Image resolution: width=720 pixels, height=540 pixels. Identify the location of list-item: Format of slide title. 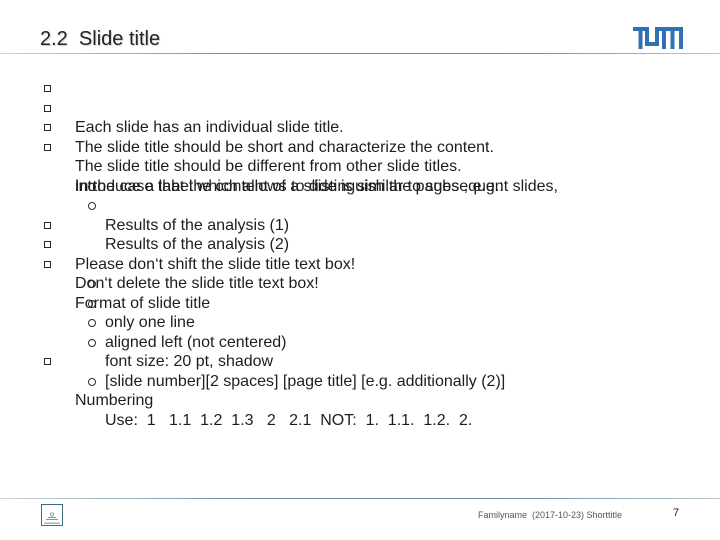
(360, 283).